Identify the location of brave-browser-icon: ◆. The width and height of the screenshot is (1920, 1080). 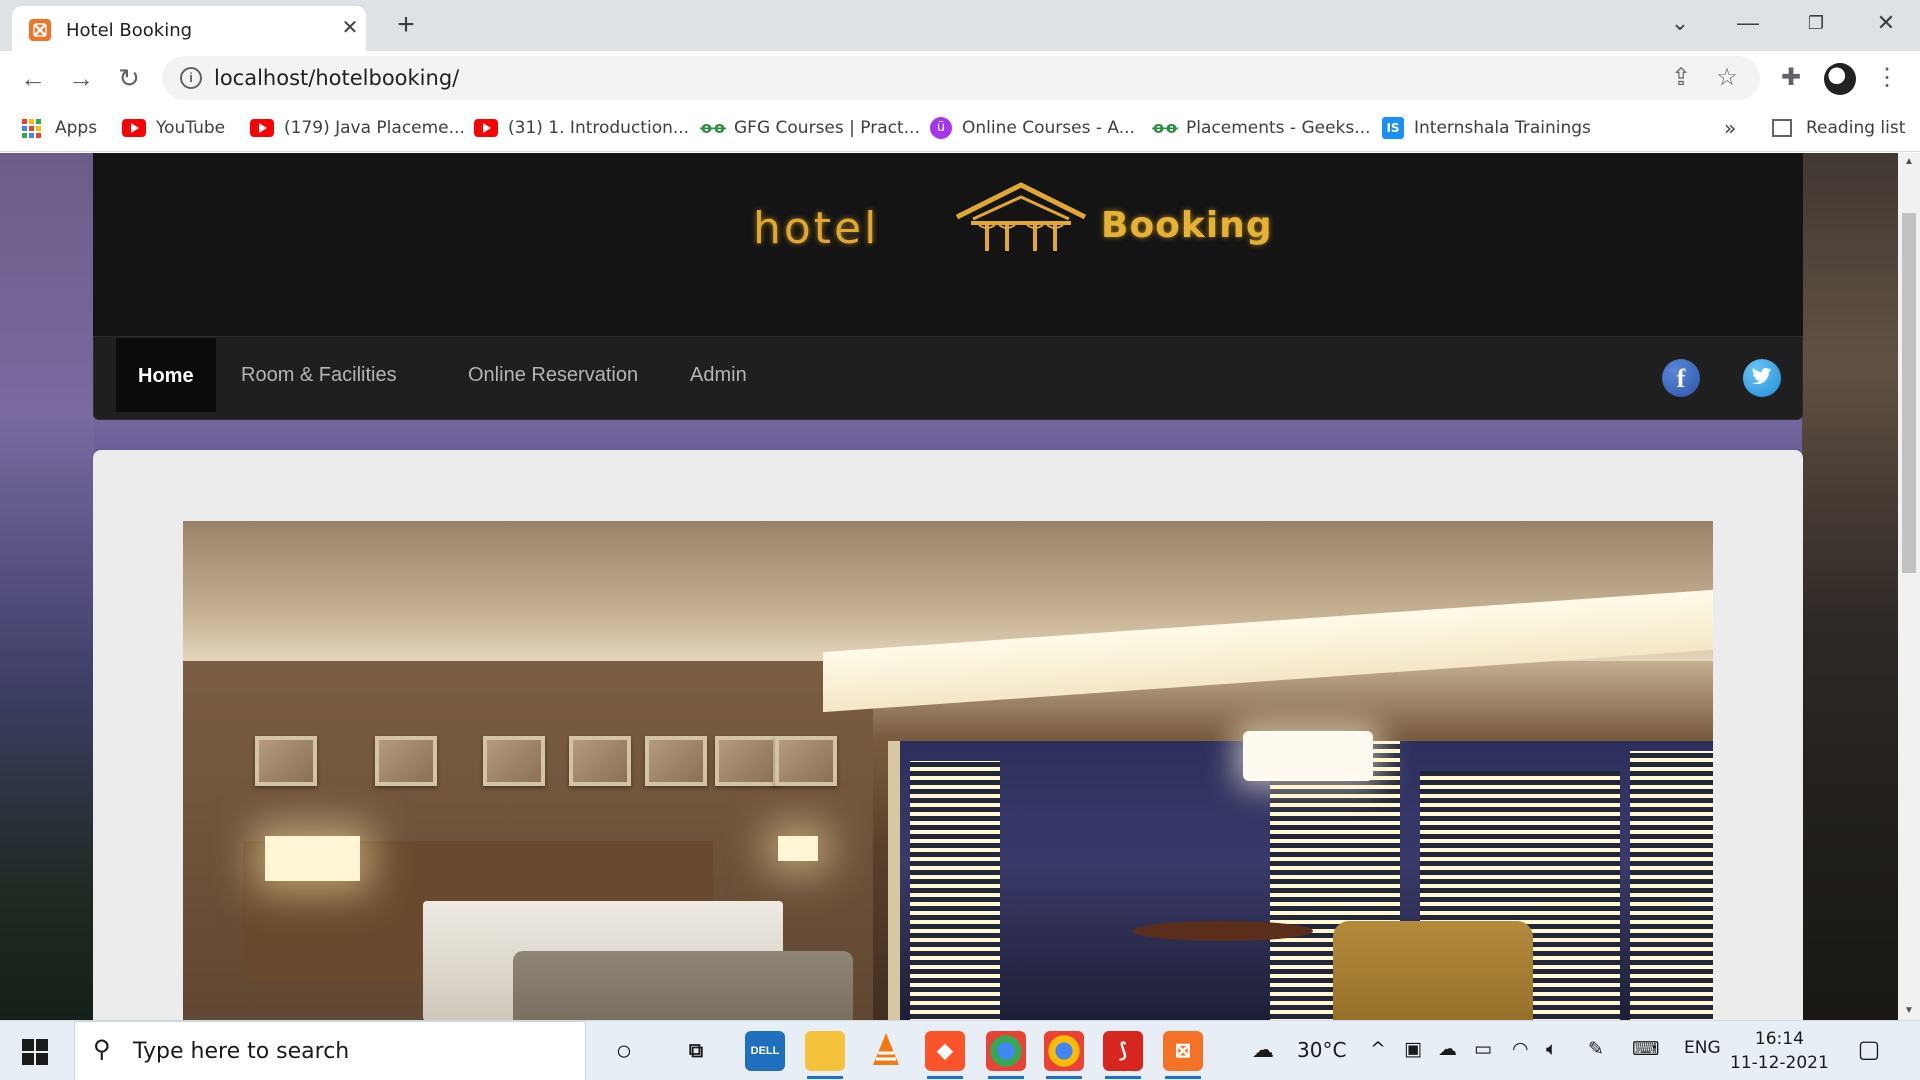
(945, 1055).